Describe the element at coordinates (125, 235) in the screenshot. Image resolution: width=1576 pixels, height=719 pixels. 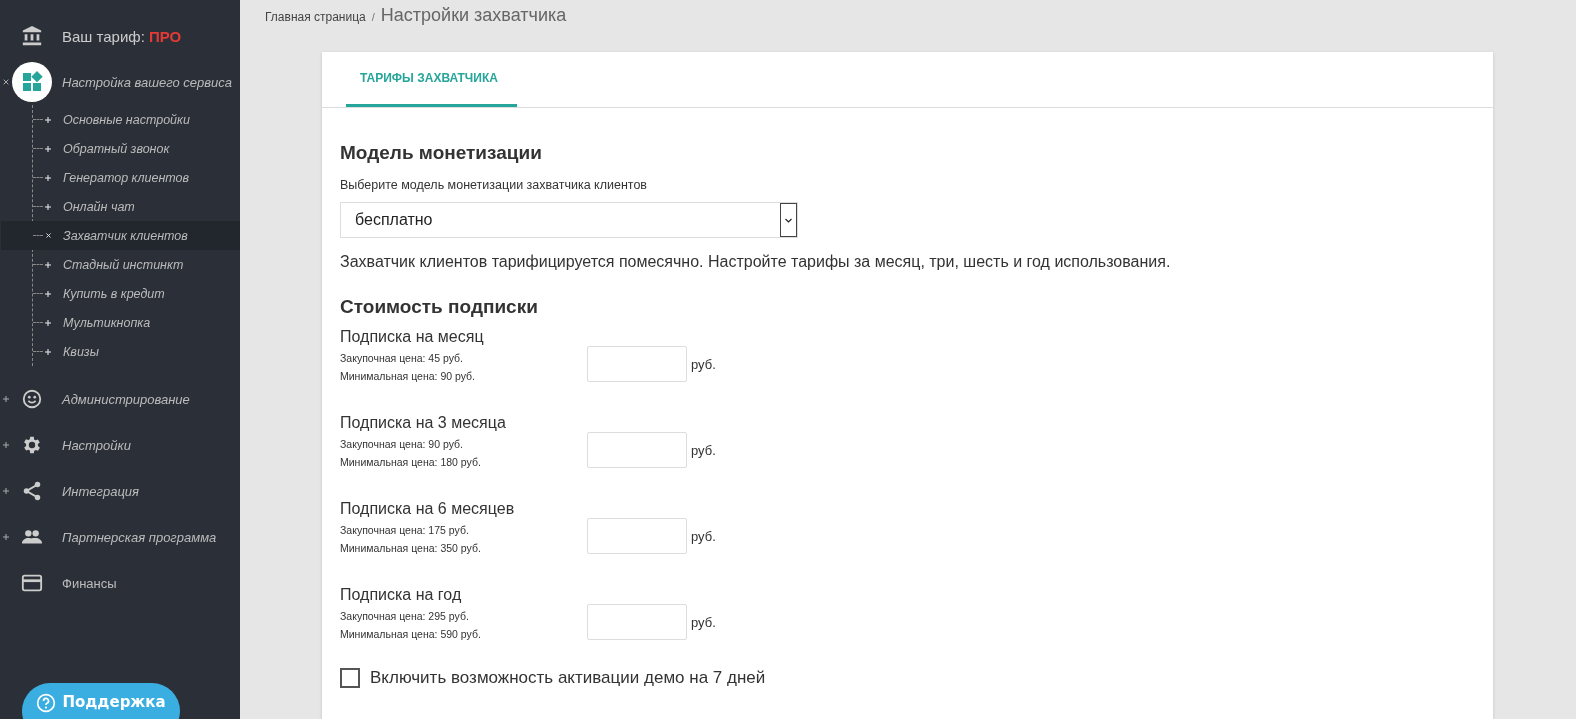
I see `sub-nav-item: Захватчик клиентов` at that location.